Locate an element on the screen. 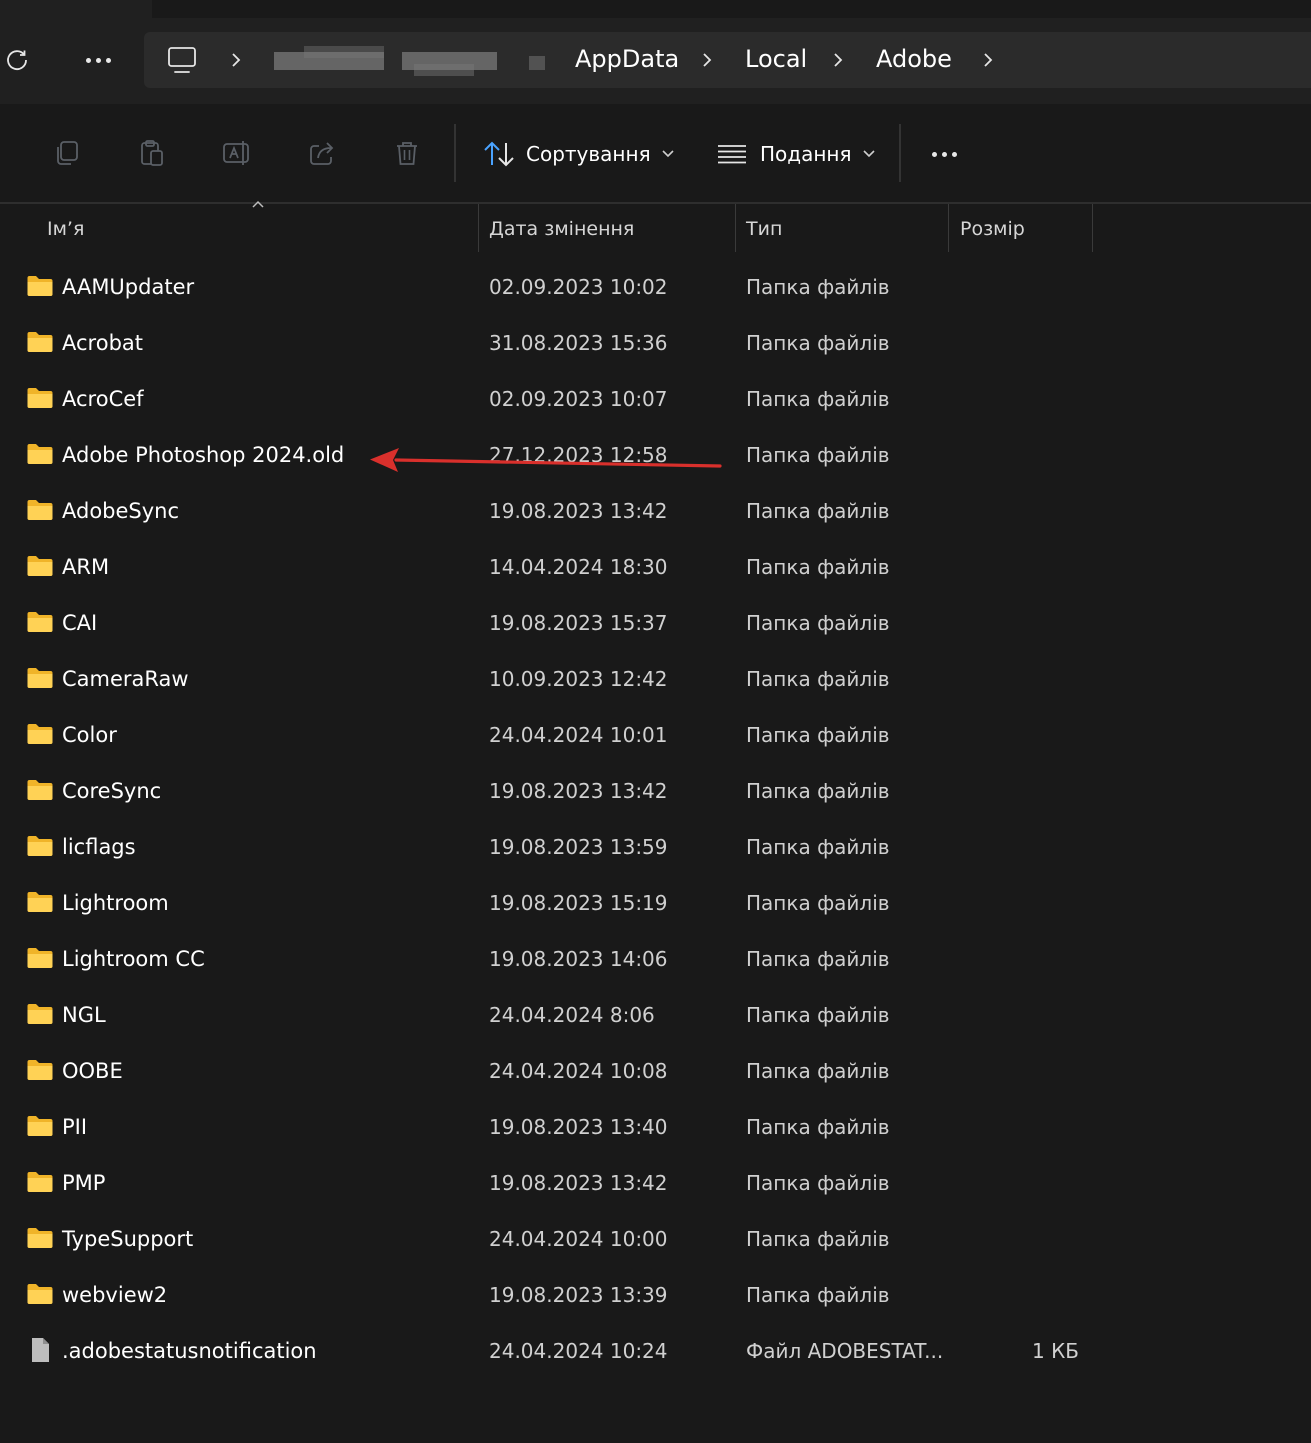  file-name: Color is located at coordinates (89, 735).